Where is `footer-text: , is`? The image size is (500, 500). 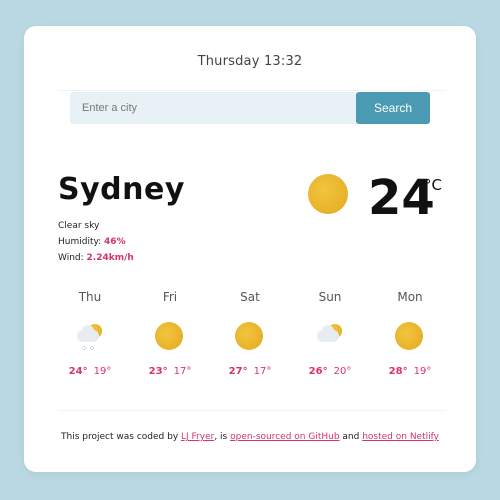
footer-text: , is is located at coordinates (222, 437).